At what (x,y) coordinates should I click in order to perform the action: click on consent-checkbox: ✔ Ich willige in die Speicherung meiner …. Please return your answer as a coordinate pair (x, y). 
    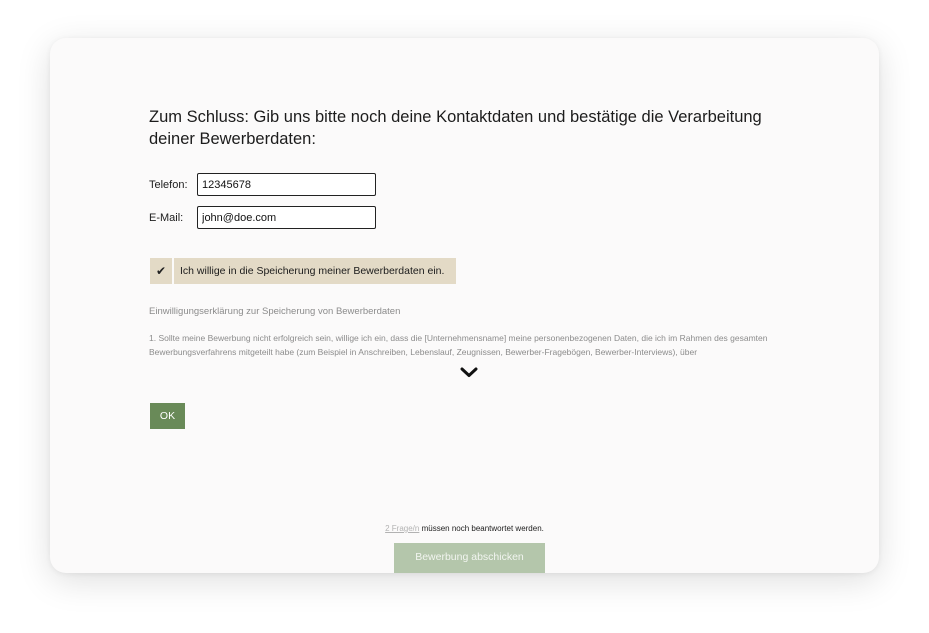
    Looking at the image, I should click on (303, 271).